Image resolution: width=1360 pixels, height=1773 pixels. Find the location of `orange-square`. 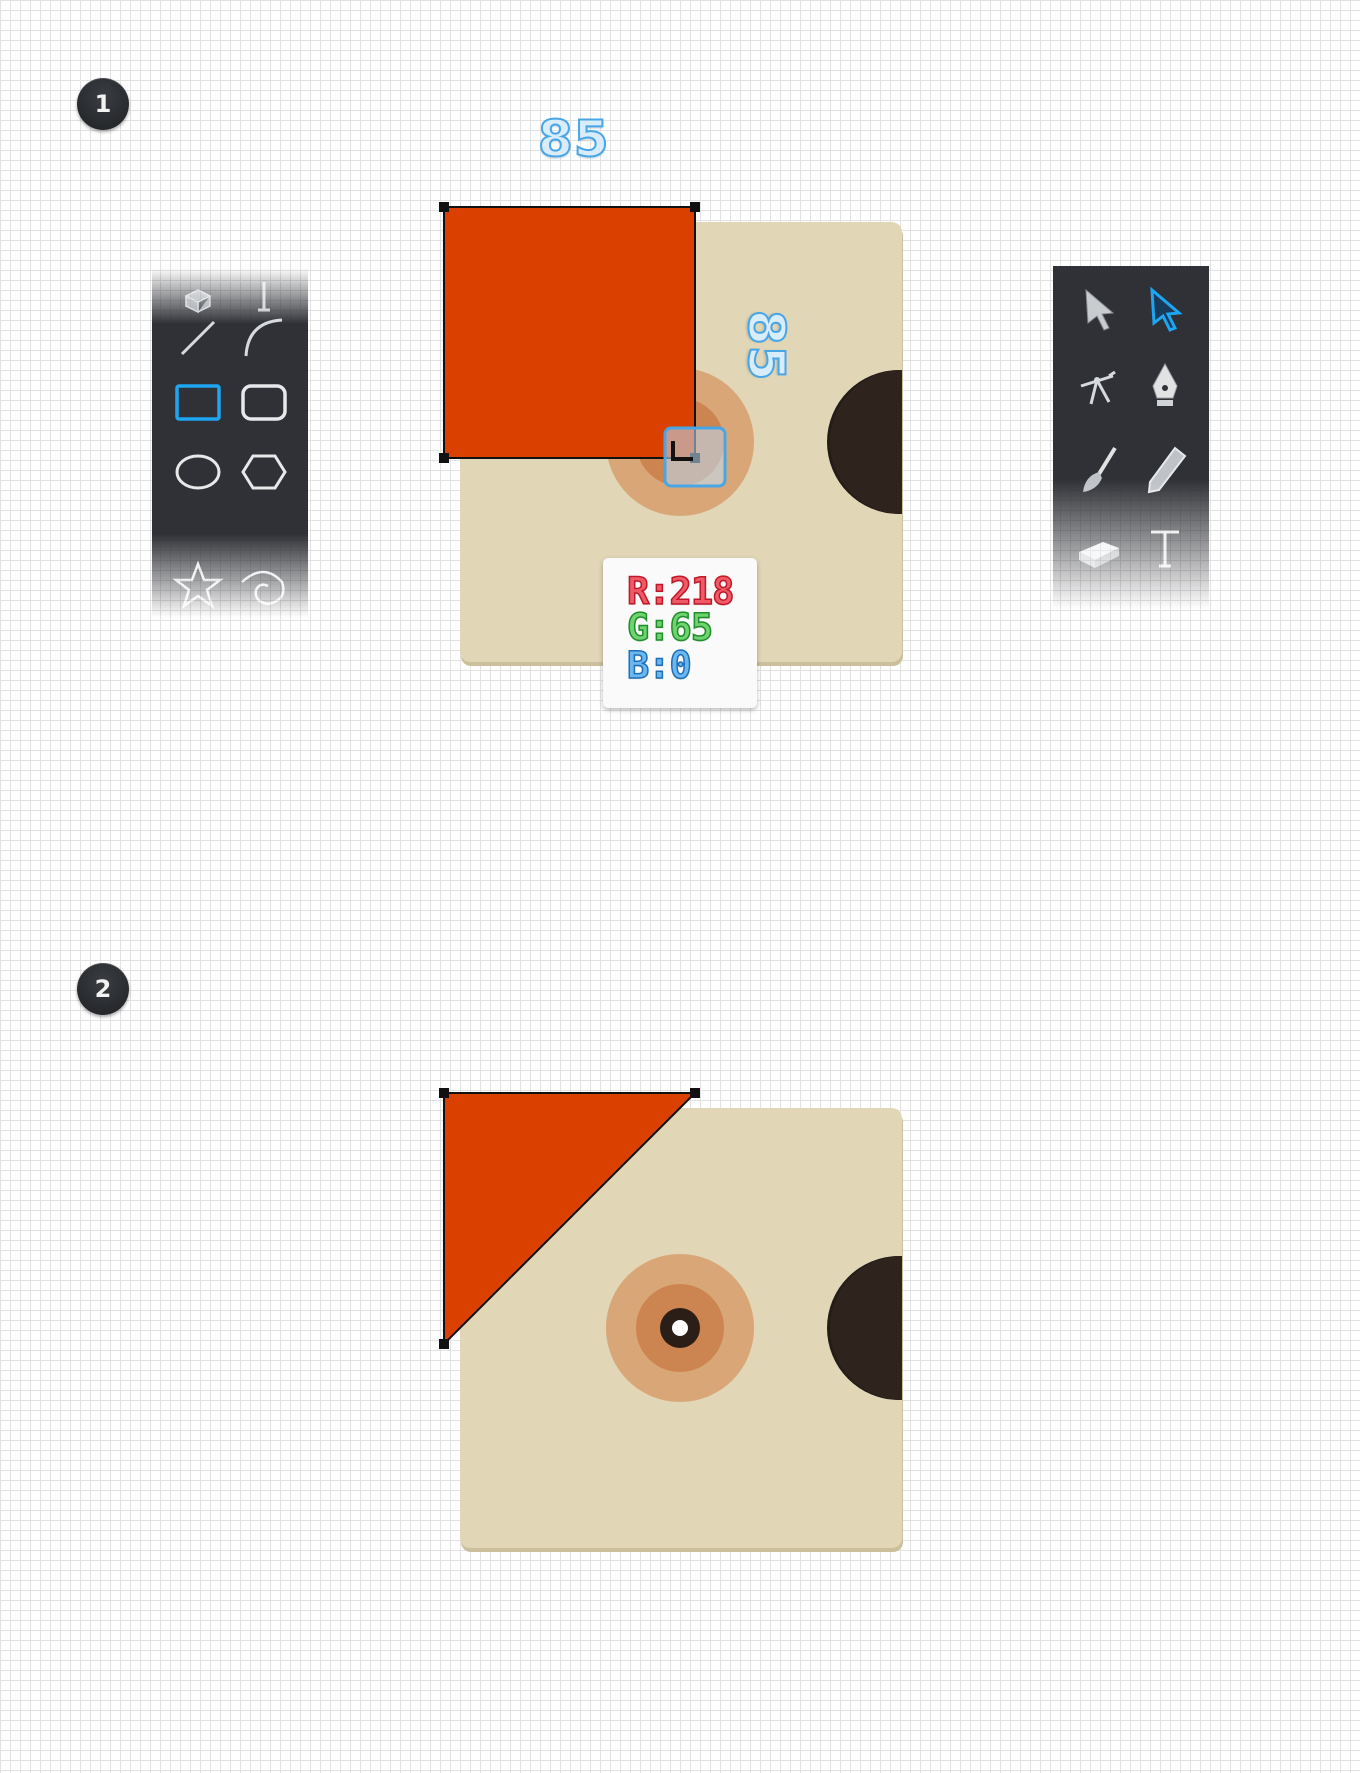

orange-square is located at coordinates (569, 332).